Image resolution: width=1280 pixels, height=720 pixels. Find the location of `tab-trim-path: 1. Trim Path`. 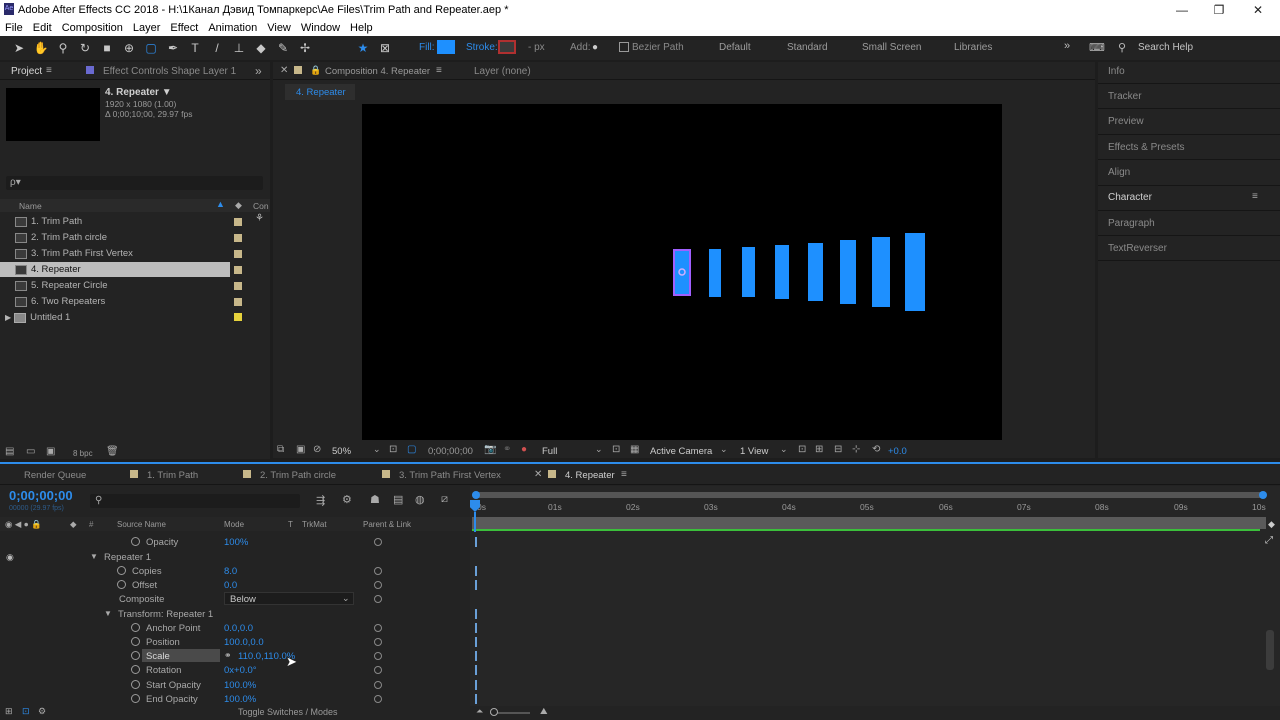

tab-trim-path: 1. Trim Path is located at coordinates (172, 475).